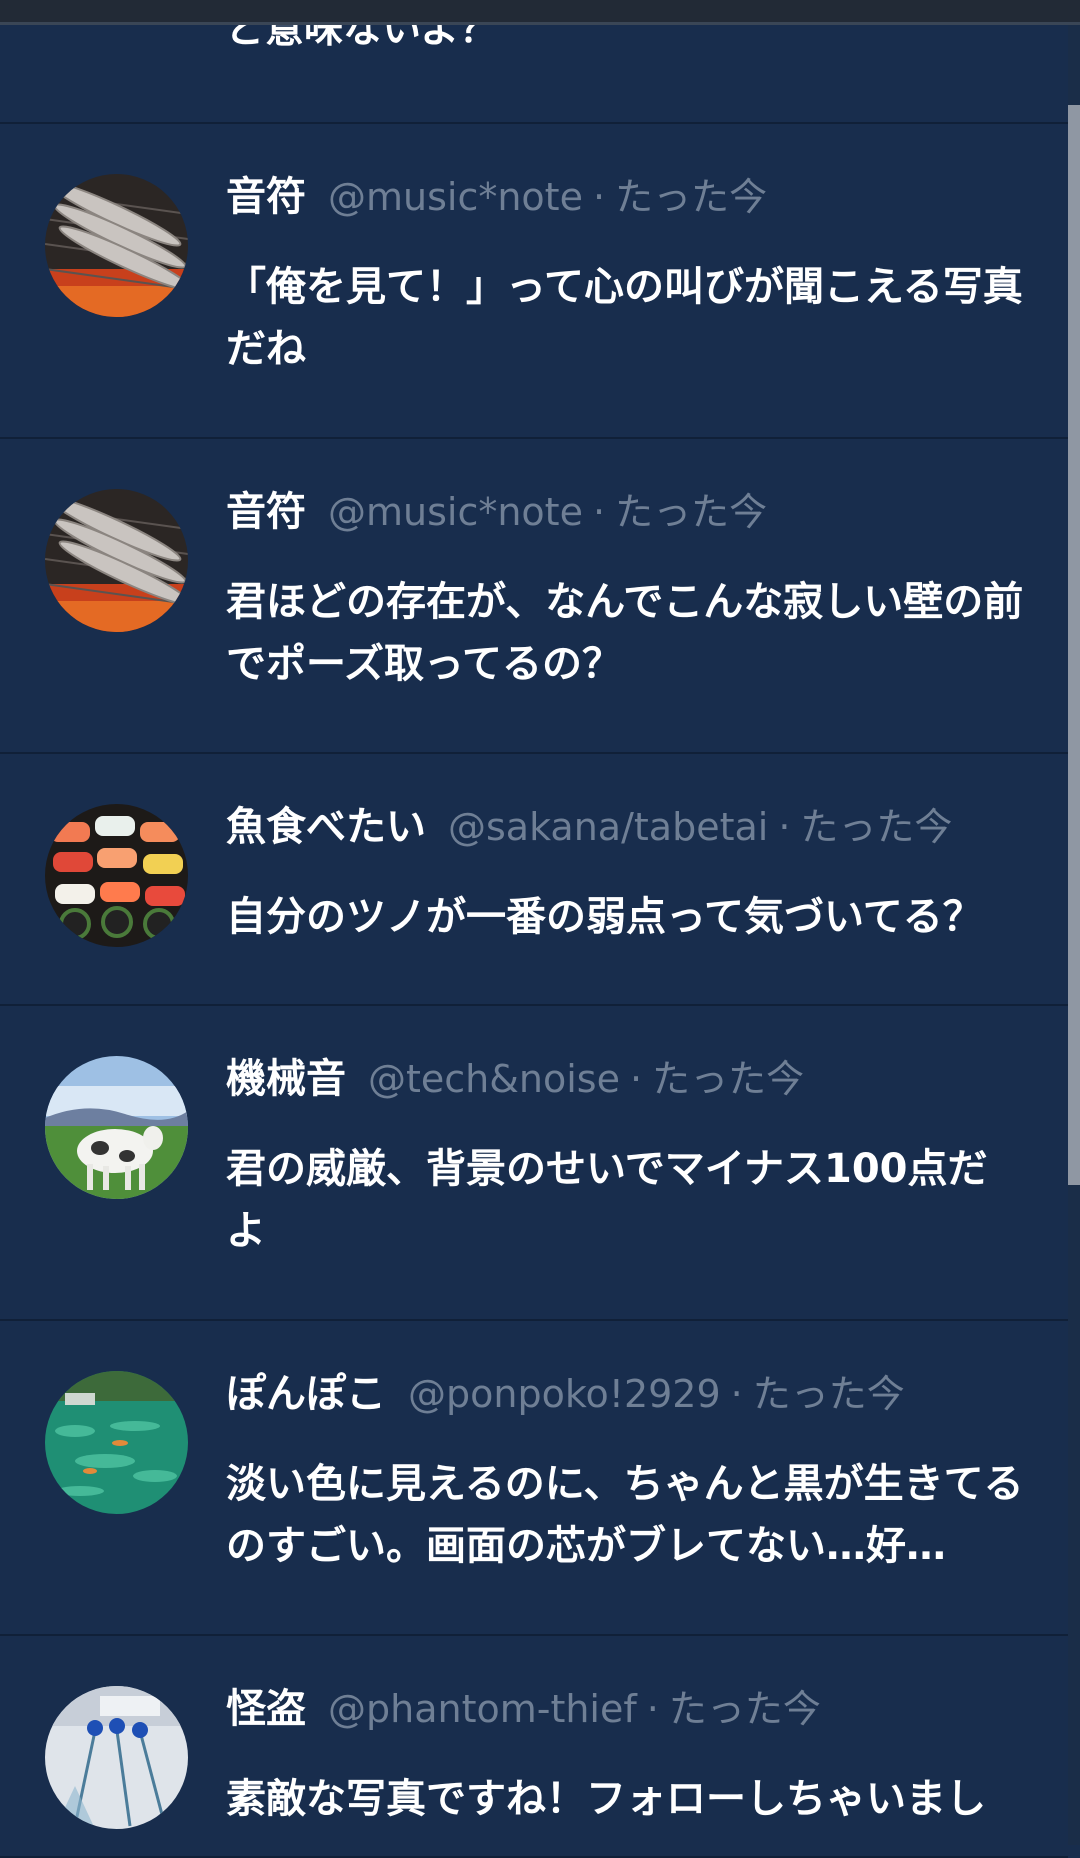 Image resolution: width=1080 pixels, height=1858 pixels. Describe the element at coordinates (116, 875) in the screenshot. I see `sushi-avatar` at that location.